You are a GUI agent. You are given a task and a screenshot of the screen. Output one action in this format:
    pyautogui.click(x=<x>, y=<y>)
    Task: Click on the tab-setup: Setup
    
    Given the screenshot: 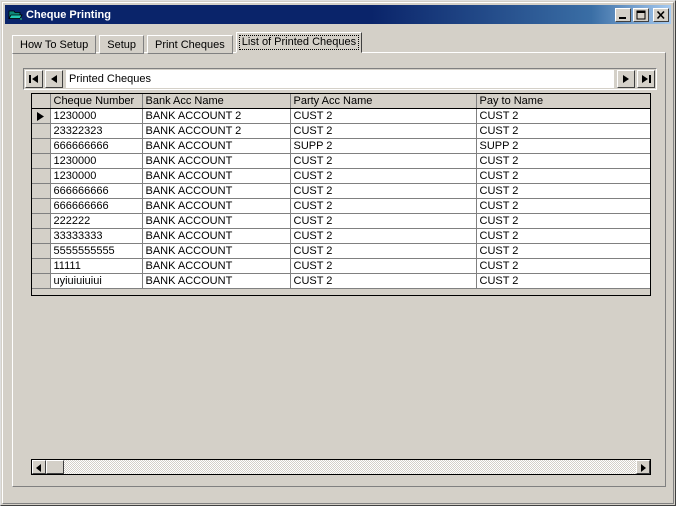 What is the action you would take?
    pyautogui.click(x=122, y=44)
    